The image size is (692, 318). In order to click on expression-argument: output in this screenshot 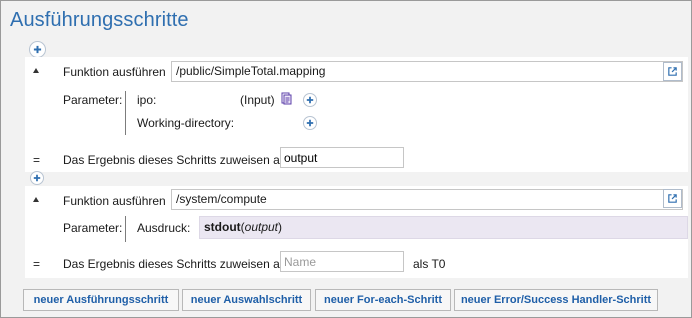, I will do `click(261, 227)`.